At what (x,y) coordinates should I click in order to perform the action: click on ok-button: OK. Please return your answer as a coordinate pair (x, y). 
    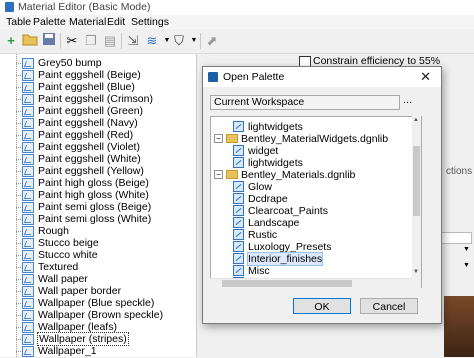
    Looking at the image, I should click on (322, 306).